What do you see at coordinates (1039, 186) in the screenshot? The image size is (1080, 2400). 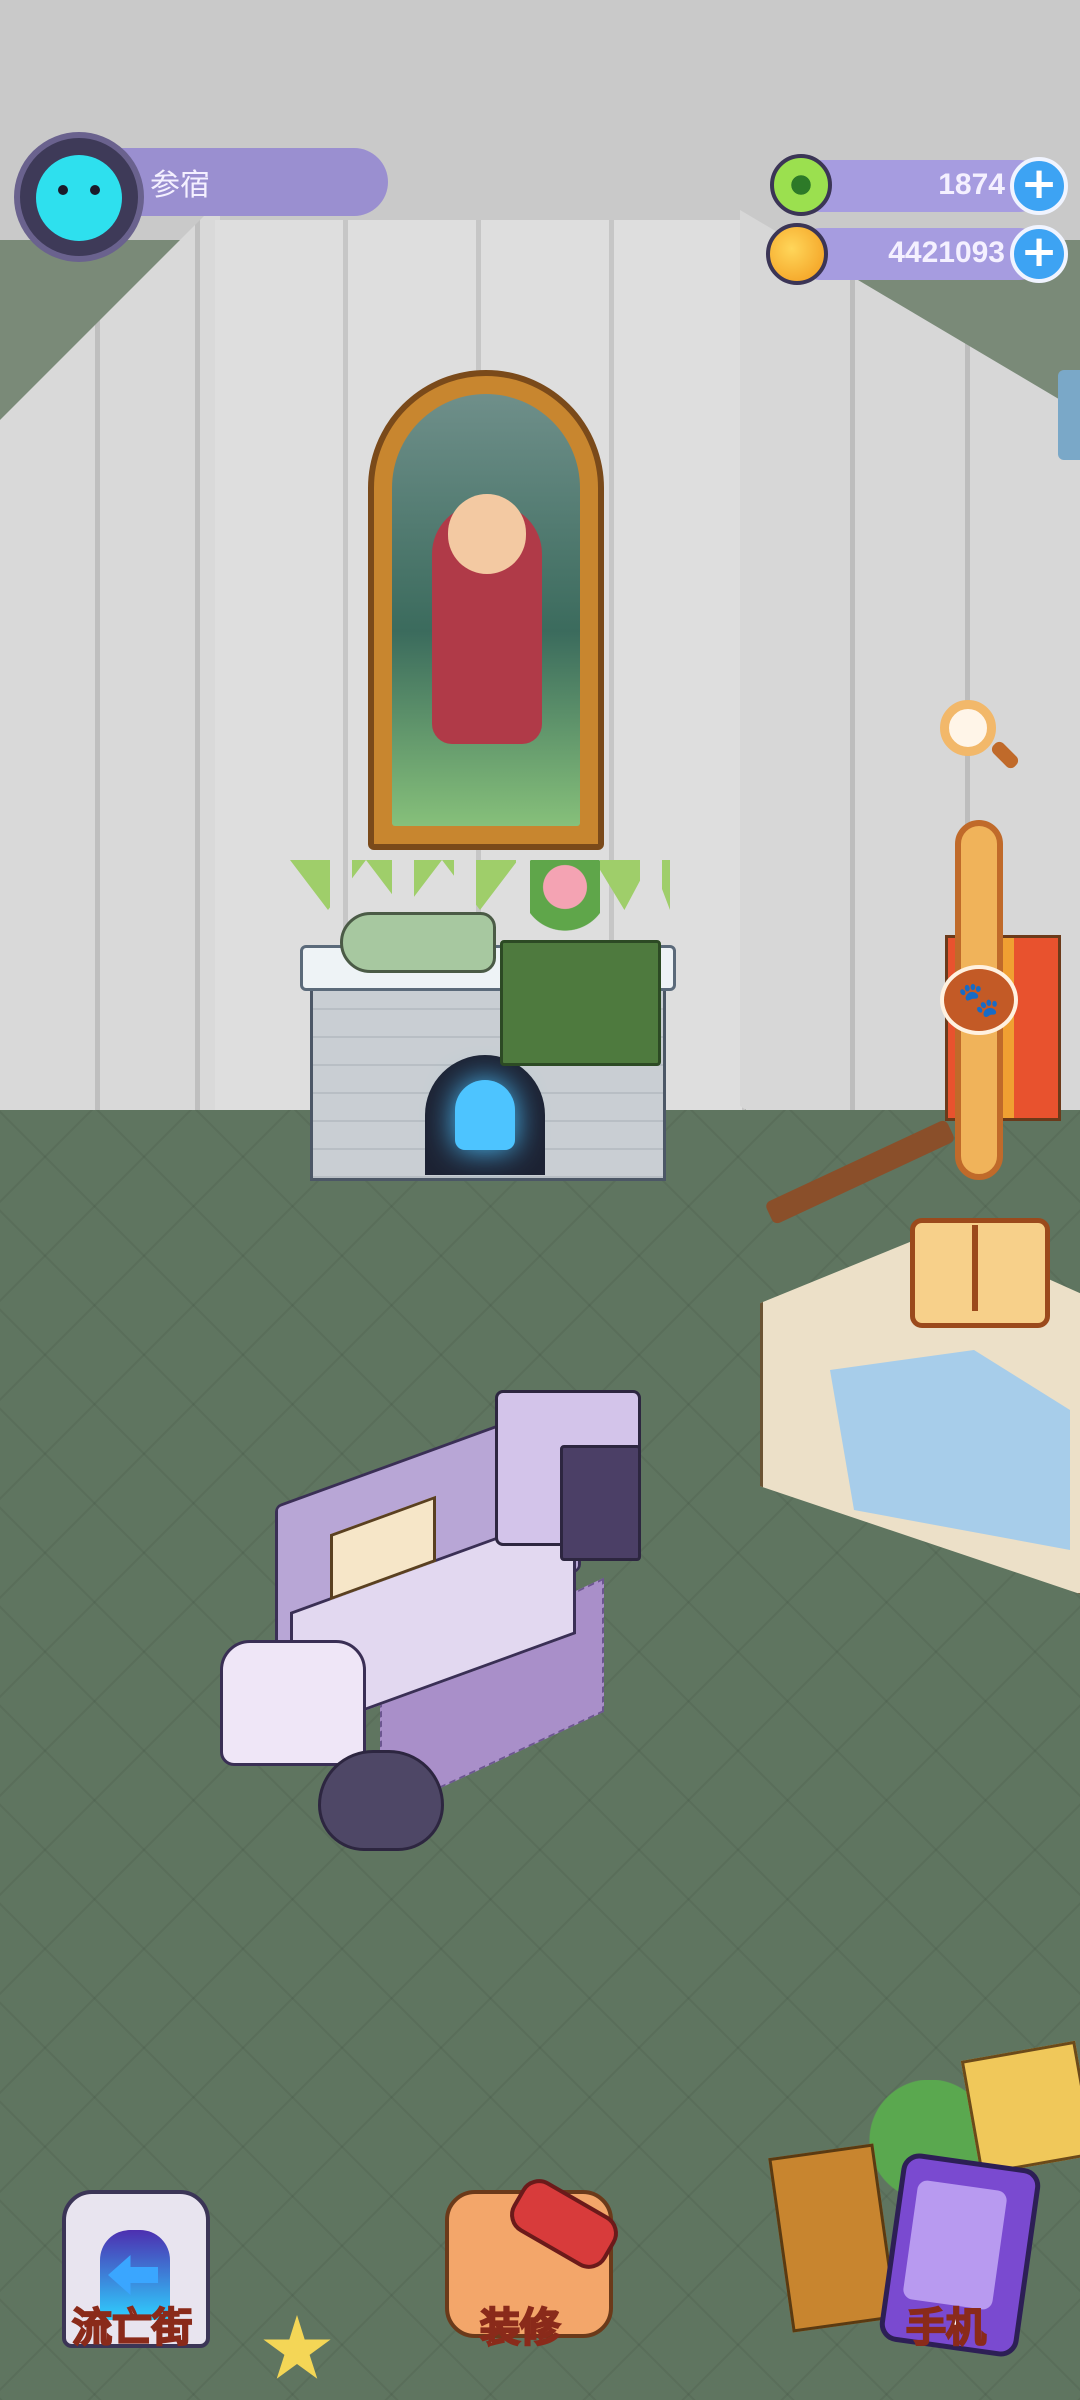 I see `add-gem-button: +` at bounding box center [1039, 186].